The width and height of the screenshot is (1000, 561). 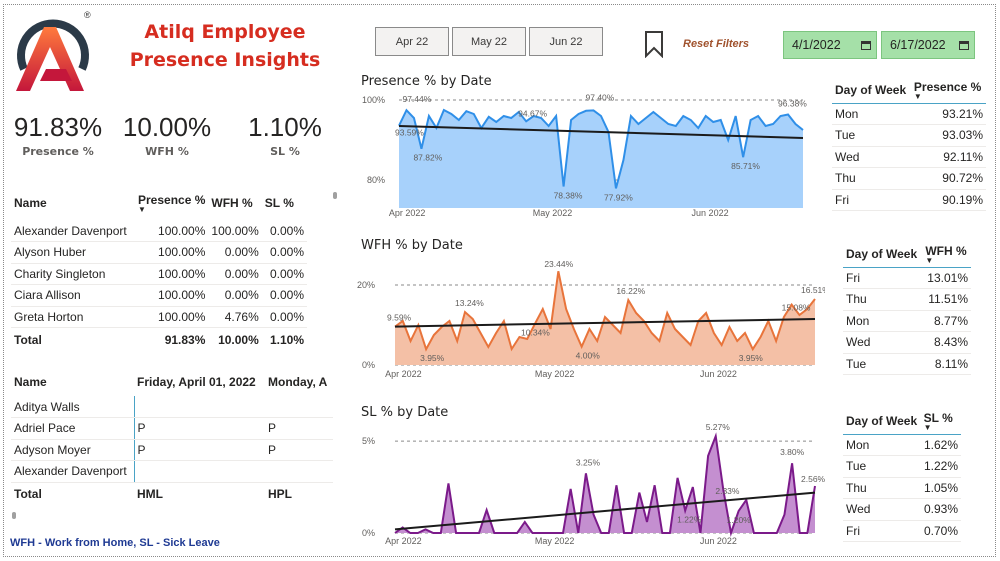 I want to click on dow-col-value: Presence % ▼, so click(x=948, y=90).